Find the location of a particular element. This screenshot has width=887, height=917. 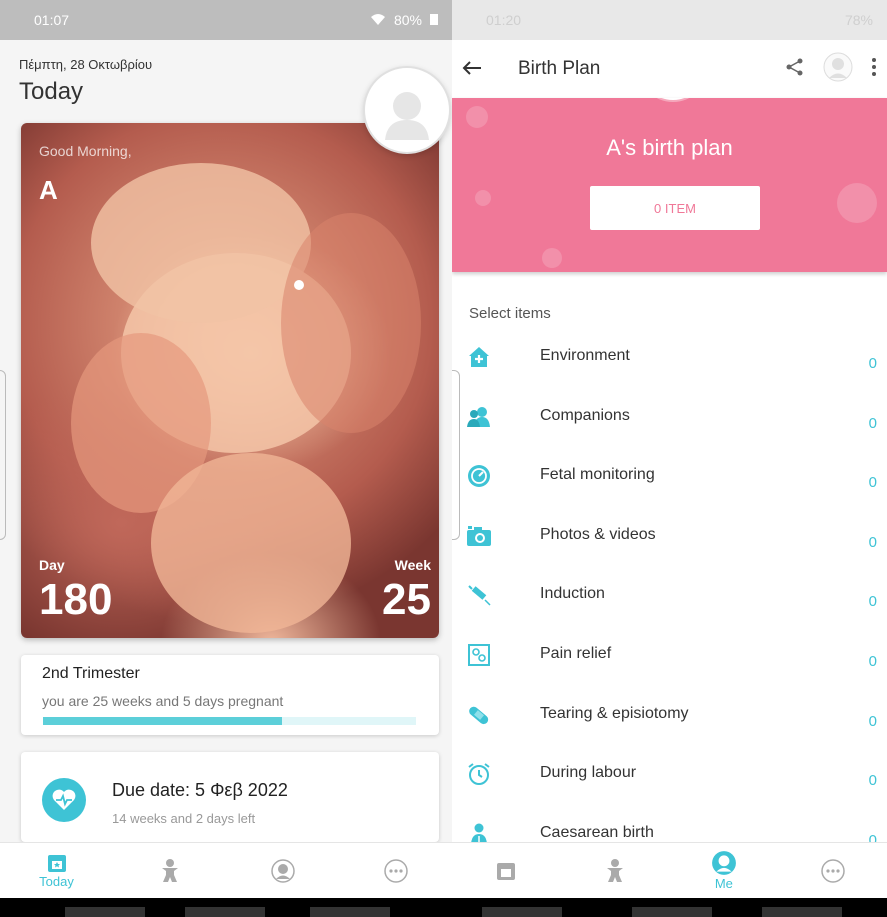

status-time: 01:07 is located at coordinates (52, 20).